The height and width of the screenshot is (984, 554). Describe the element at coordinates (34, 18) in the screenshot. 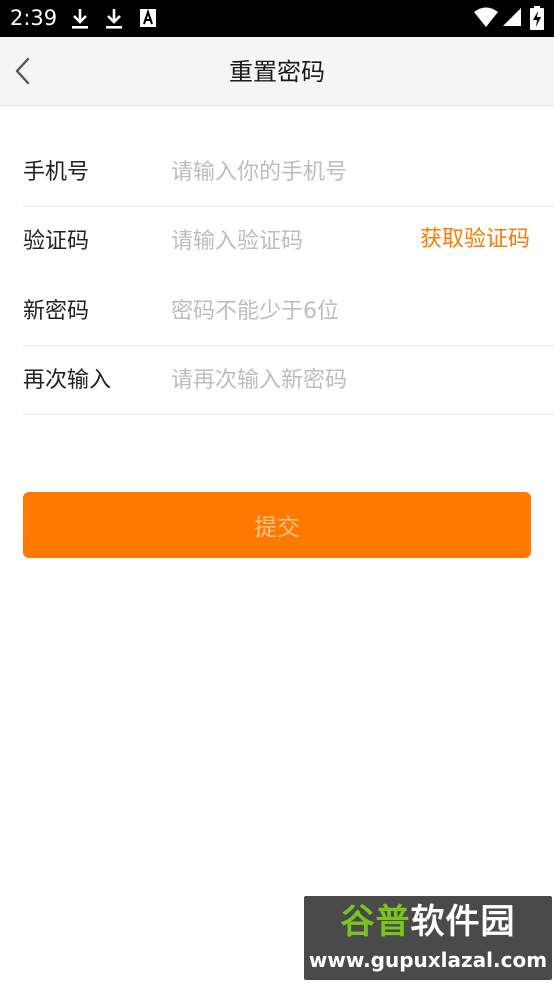

I see `status-time: 2:39` at that location.